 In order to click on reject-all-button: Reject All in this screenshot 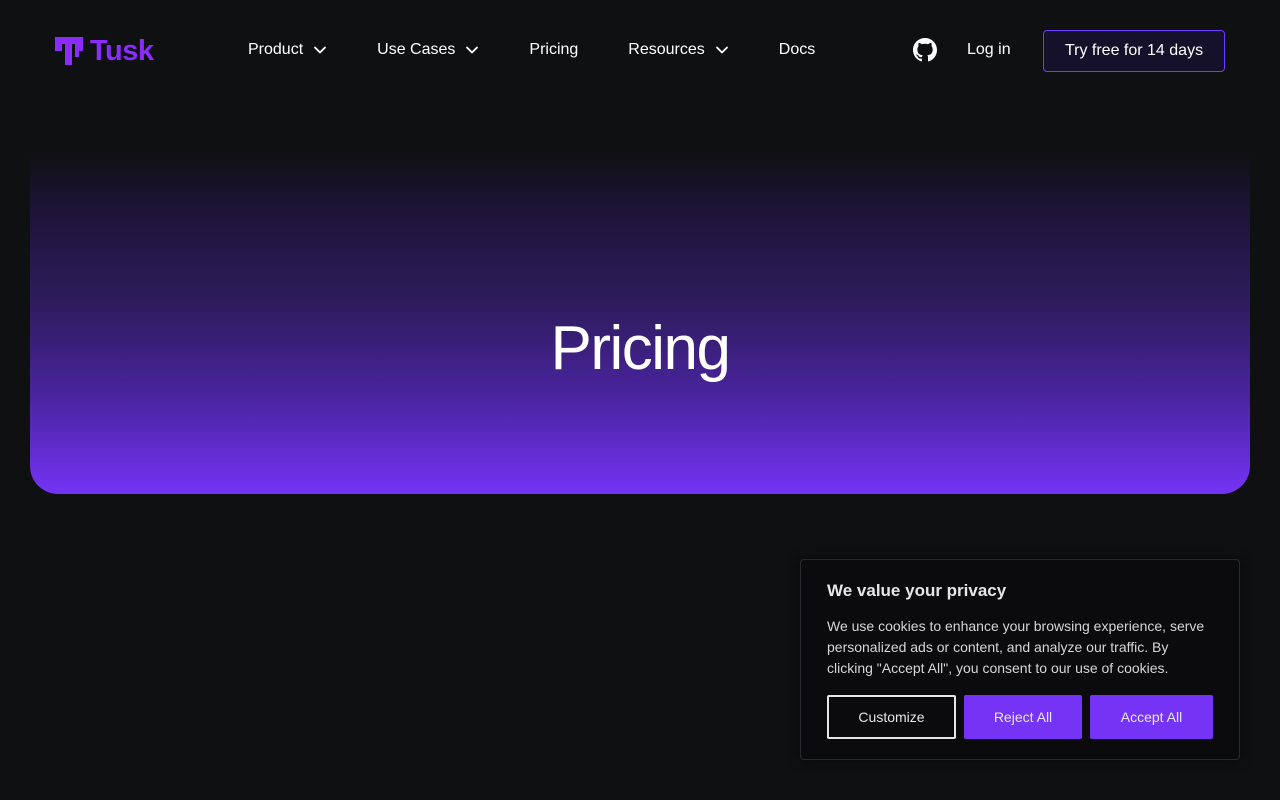, I will do `click(1023, 717)`.